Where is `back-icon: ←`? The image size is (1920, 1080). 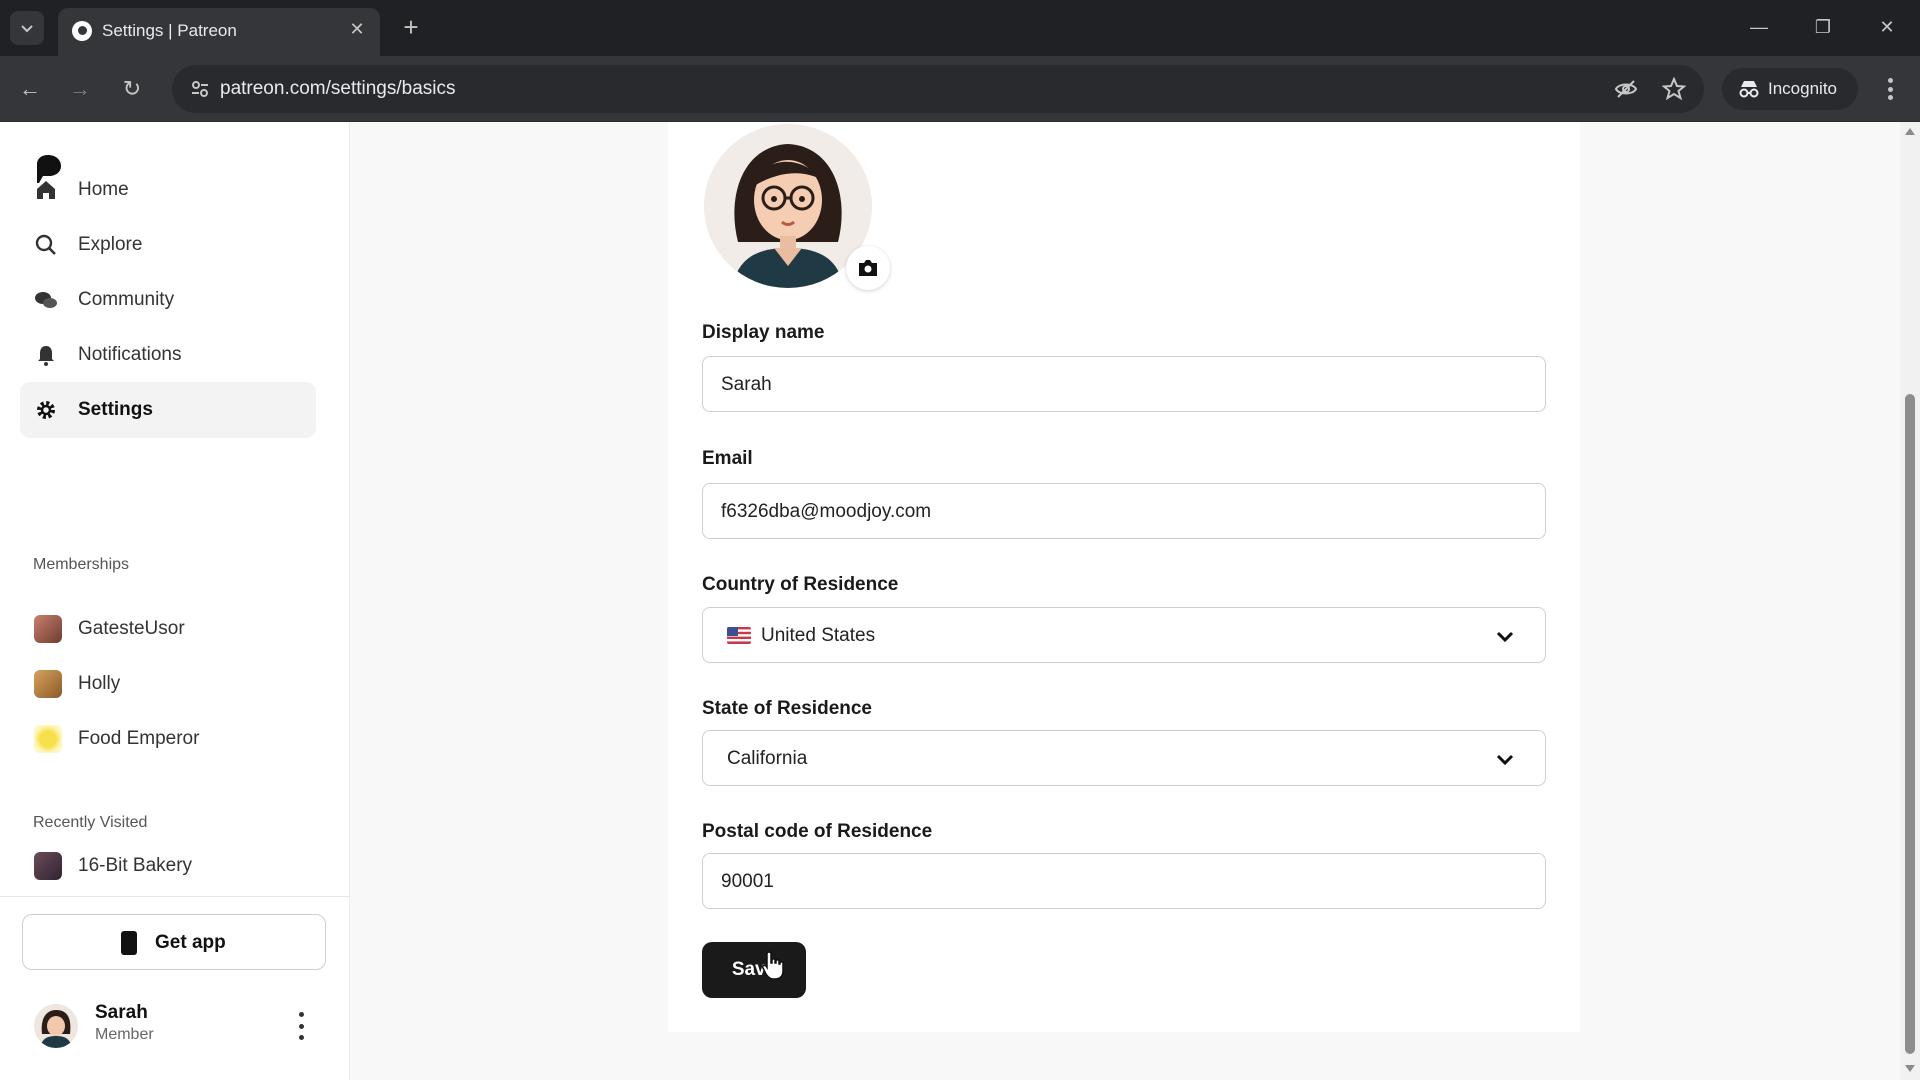 back-icon: ← is located at coordinates (30, 89).